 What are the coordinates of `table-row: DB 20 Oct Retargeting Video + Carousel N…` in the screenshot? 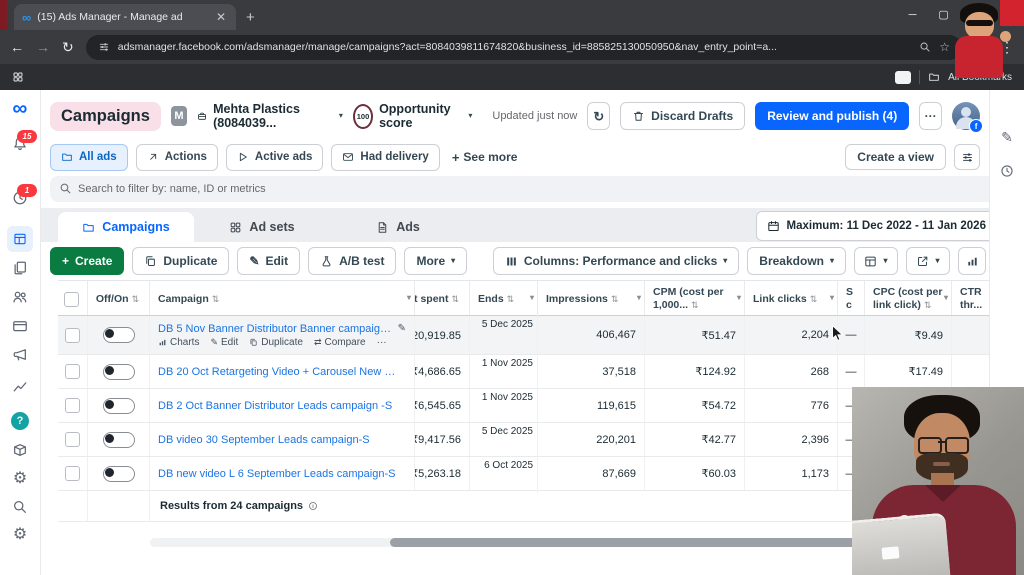 It's located at (535, 371).